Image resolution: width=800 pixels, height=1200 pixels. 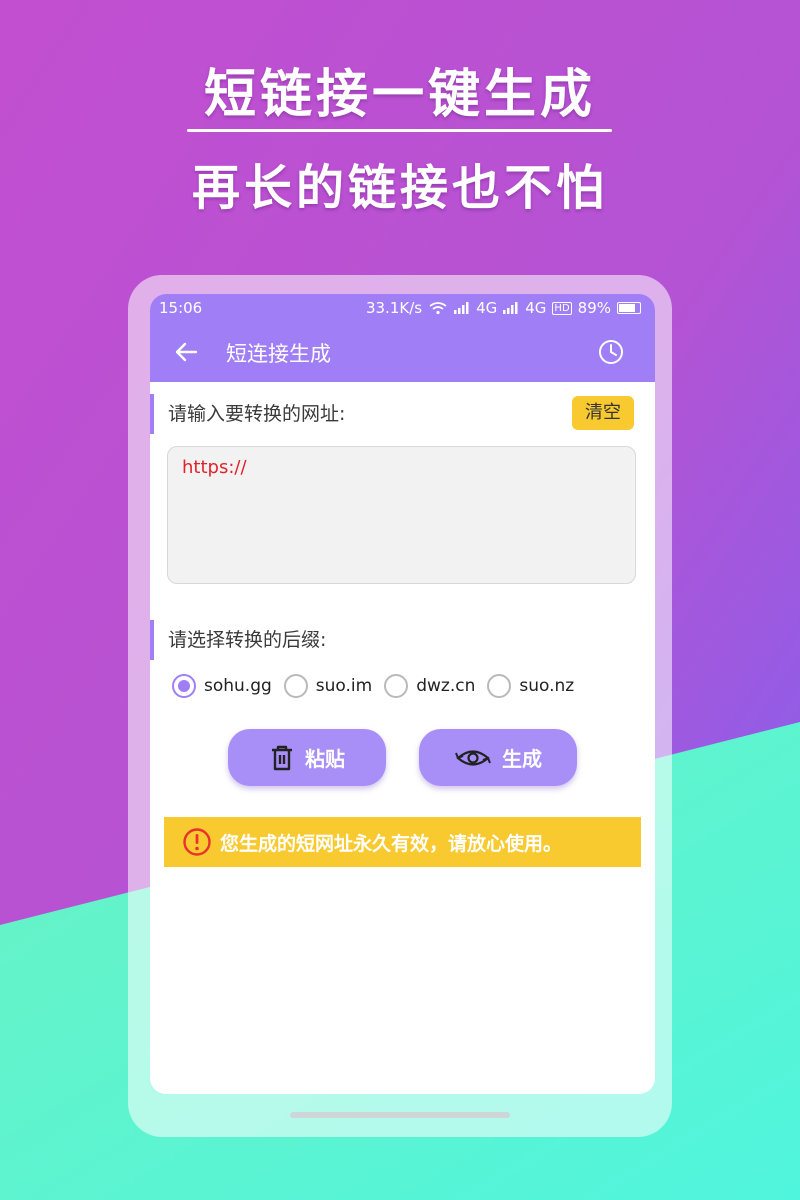 I want to click on radio-label: suo.im, so click(x=344, y=686).